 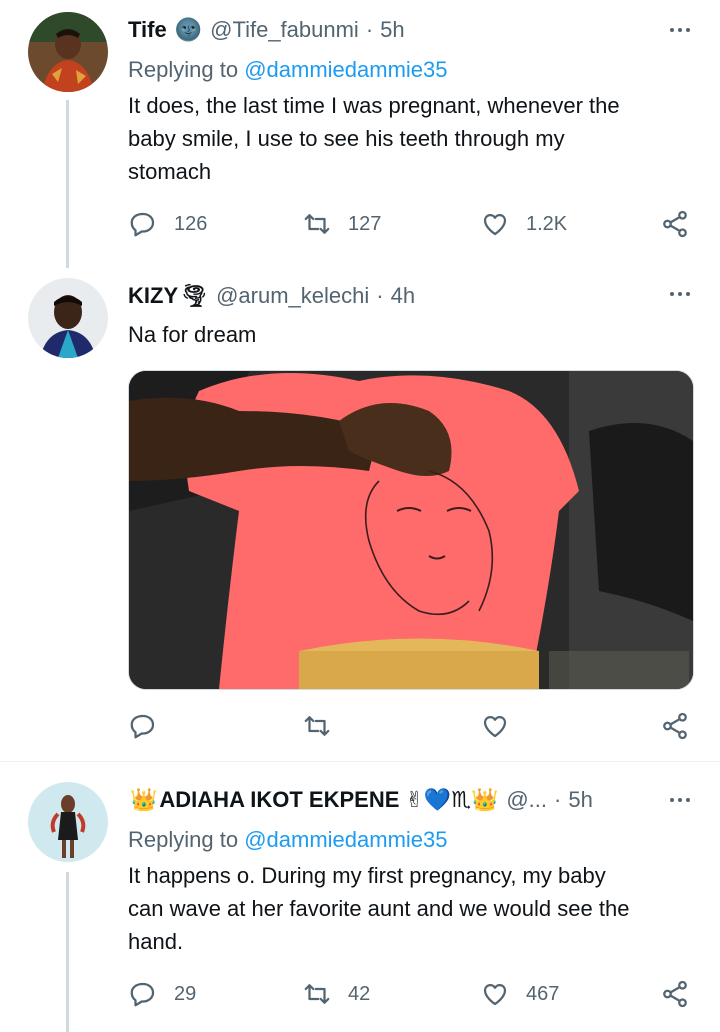 What do you see at coordinates (409, 224) in the screenshot?
I see `action-bar: 126 127 1.2K` at bounding box center [409, 224].